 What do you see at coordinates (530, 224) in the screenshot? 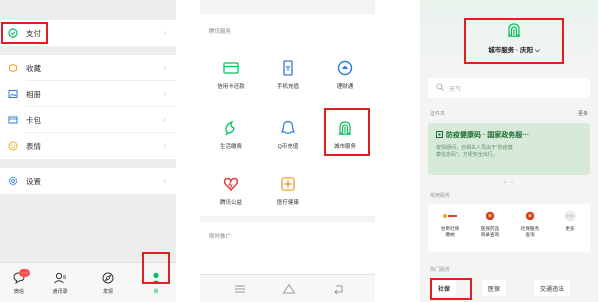
I see `common-item-social-service: 社保服务 查询` at bounding box center [530, 224].